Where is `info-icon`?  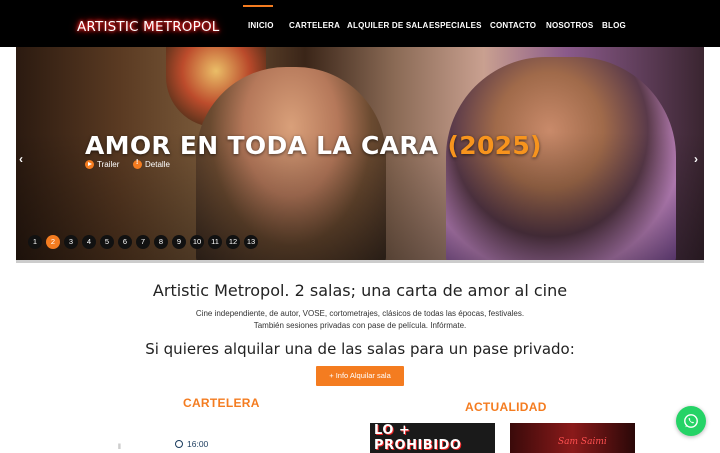
info-icon is located at coordinates (137, 164).